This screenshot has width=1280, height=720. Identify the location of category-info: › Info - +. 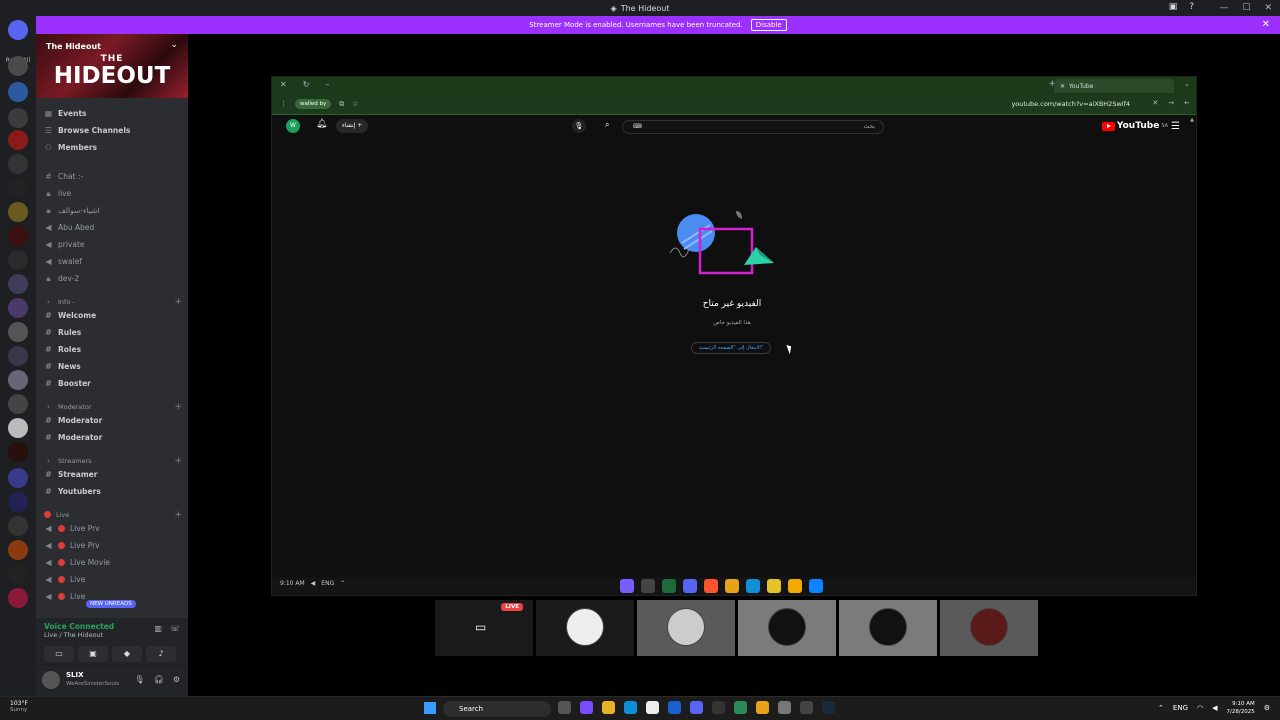
(114, 301).